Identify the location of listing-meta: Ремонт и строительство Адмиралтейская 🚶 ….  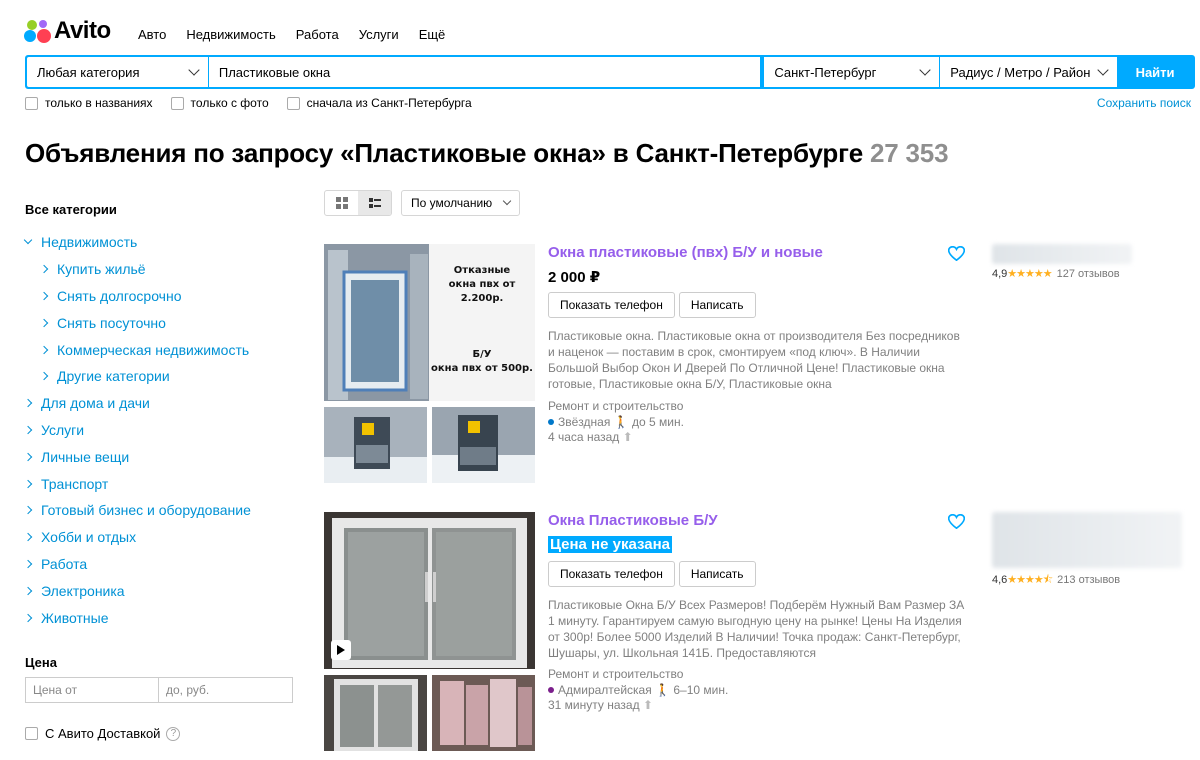
(638, 690).